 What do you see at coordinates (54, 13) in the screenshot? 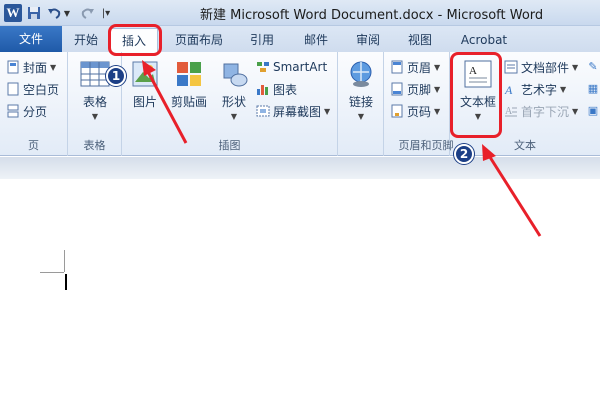
I see `undo-icon` at bounding box center [54, 13].